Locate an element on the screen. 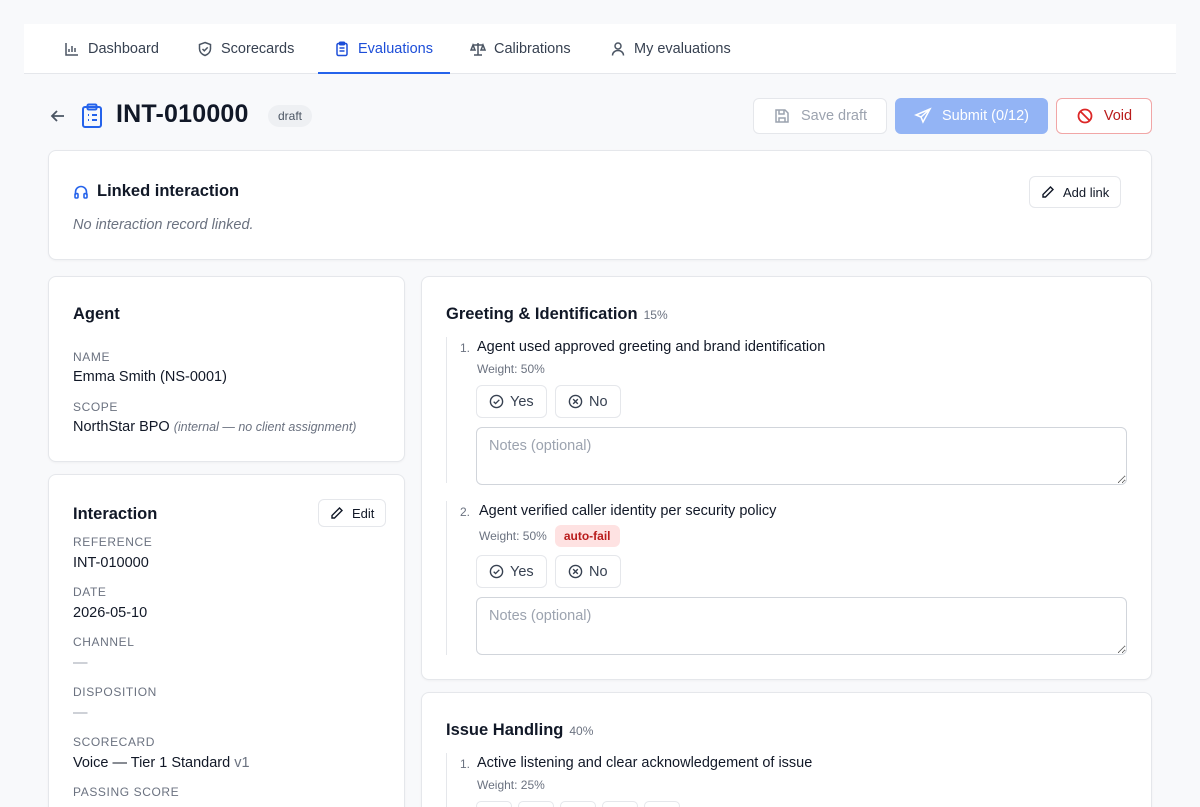 Image resolution: width=1200 pixels, height=807 pixels. headphones-icon is located at coordinates (81, 192).